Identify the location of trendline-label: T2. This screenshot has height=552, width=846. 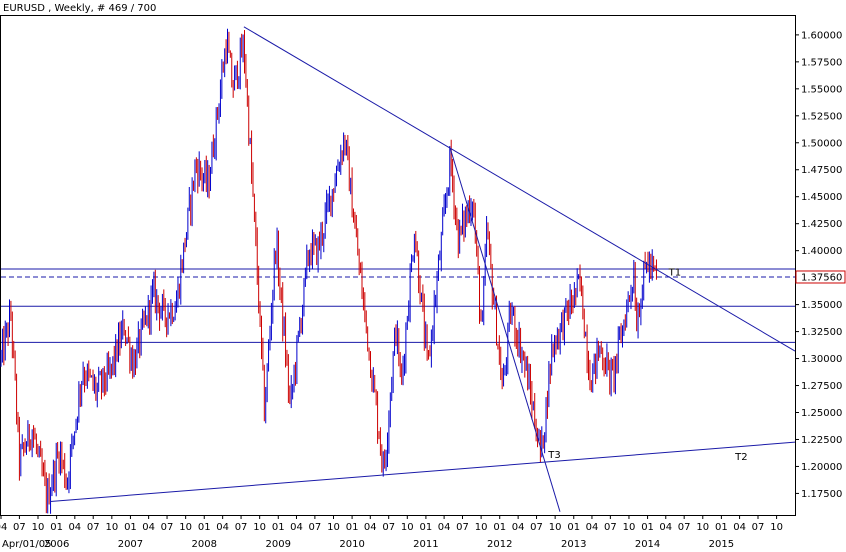
(740, 457).